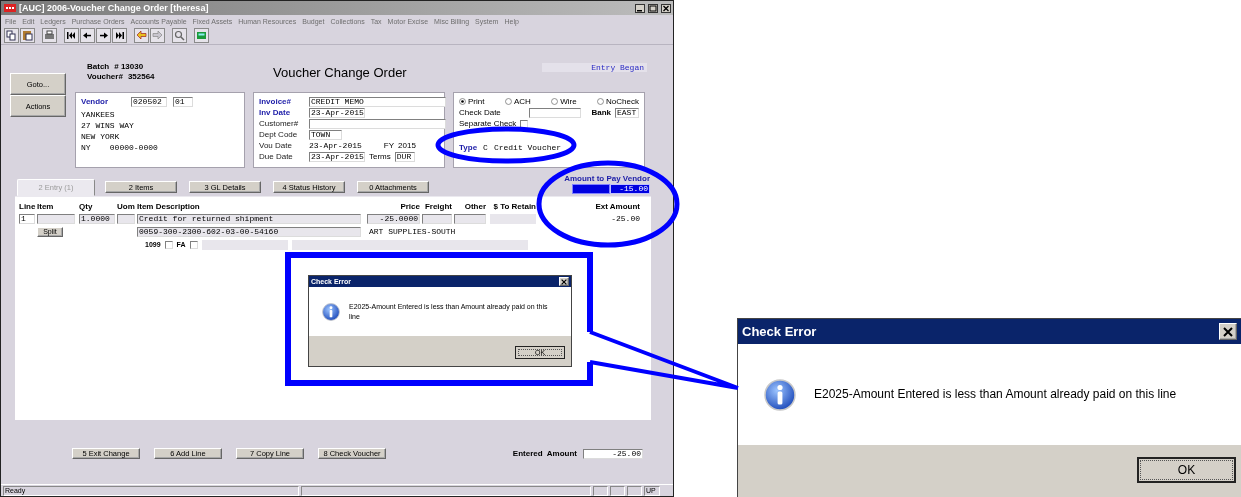  What do you see at coordinates (126, 218) in the screenshot?
I see `uom-field` at bounding box center [126, 218].